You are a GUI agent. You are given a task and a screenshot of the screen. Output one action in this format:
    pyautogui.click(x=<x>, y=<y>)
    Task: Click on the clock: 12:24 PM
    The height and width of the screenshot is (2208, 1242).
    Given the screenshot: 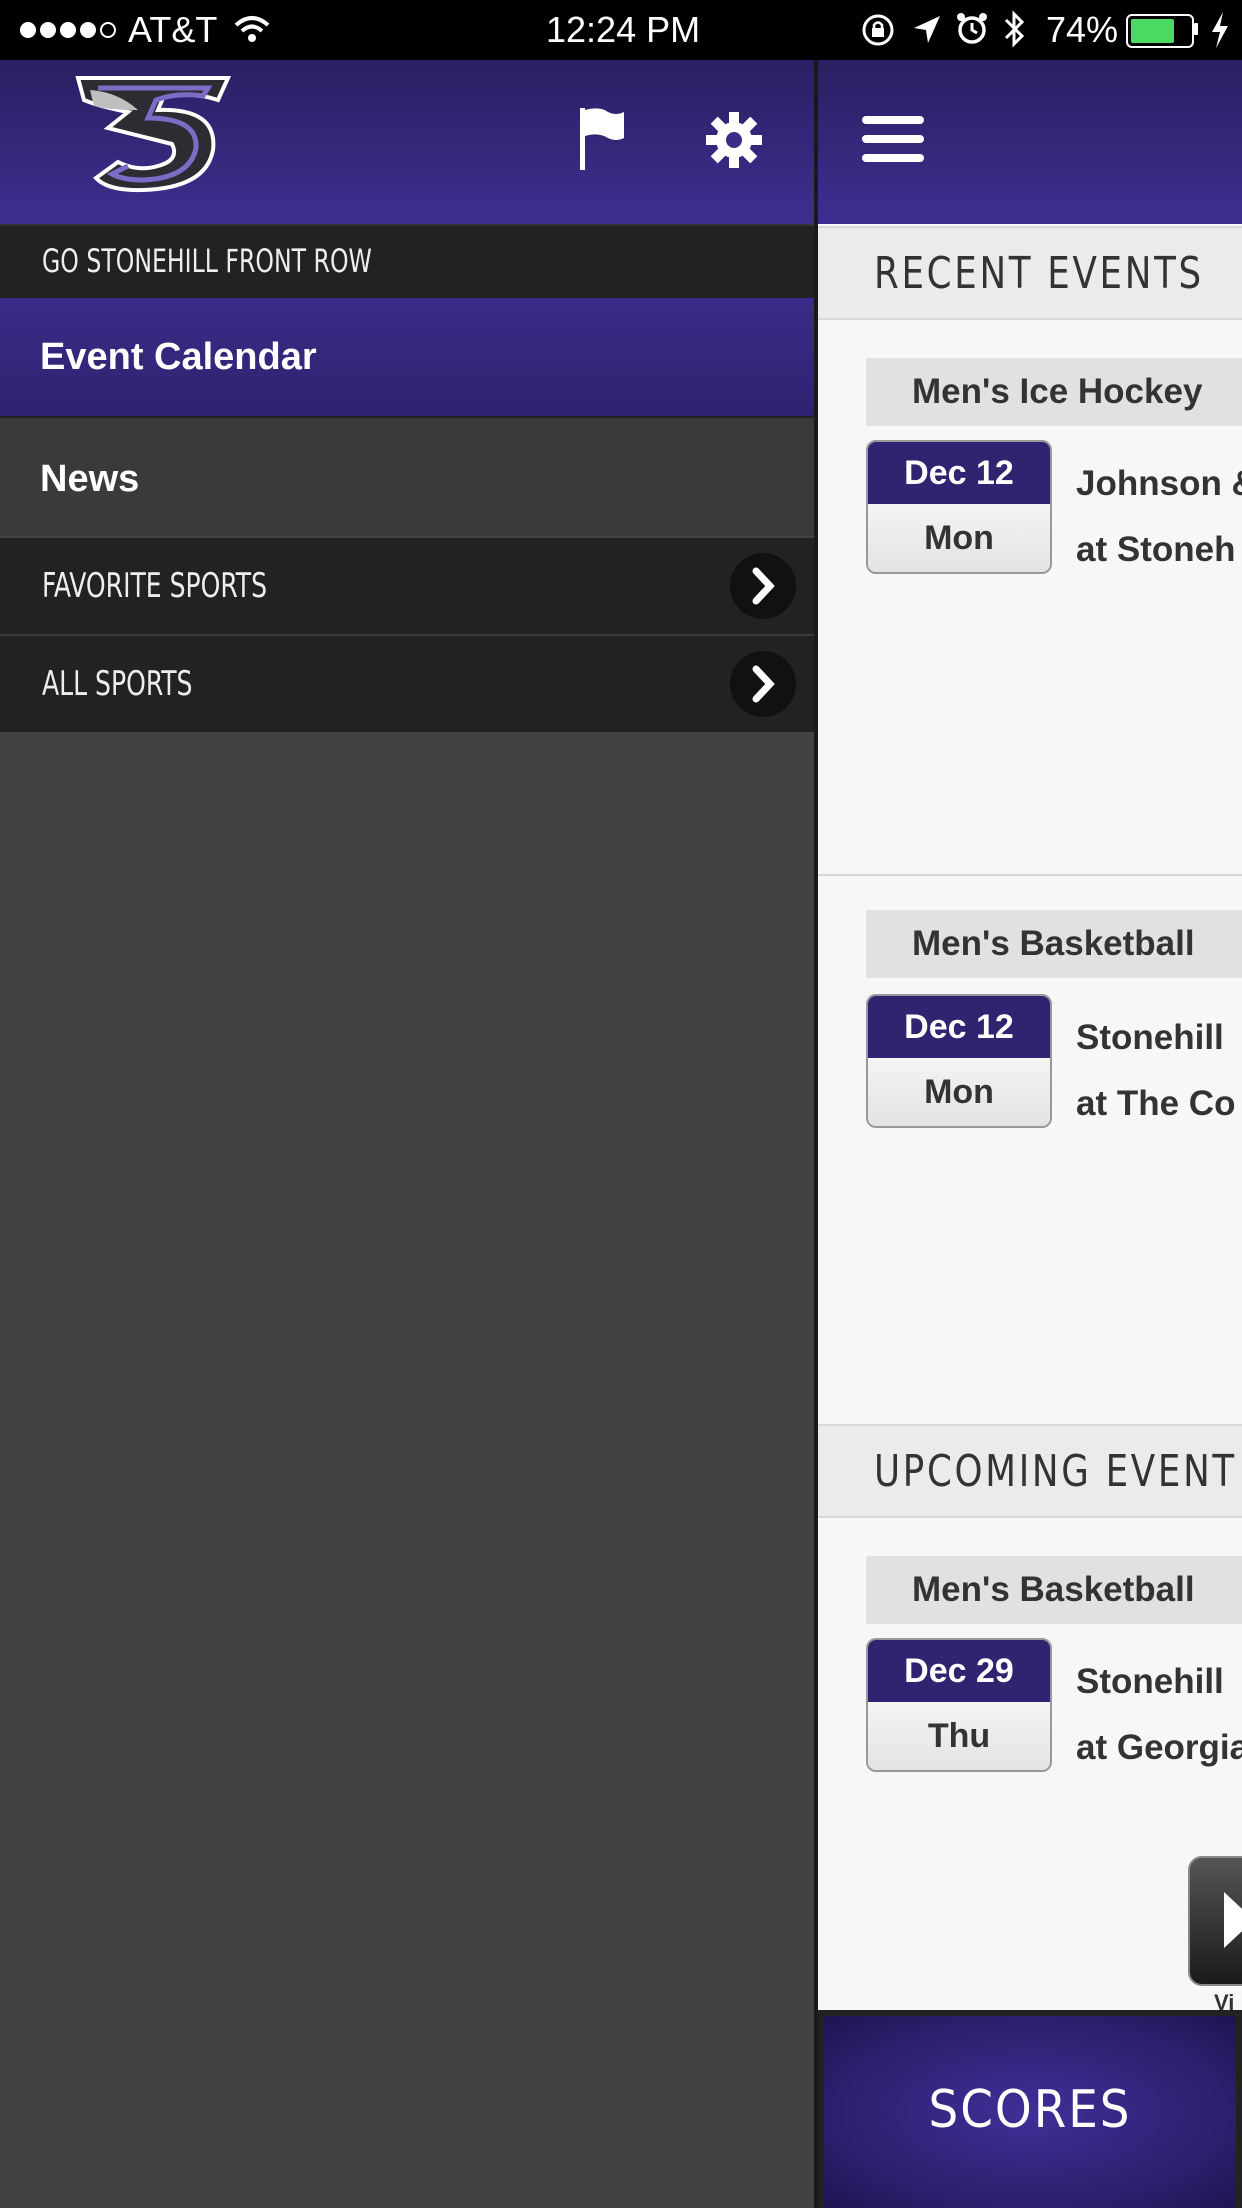 What is the action you would take?
    pyautogui.click(x=623, y=29)
    